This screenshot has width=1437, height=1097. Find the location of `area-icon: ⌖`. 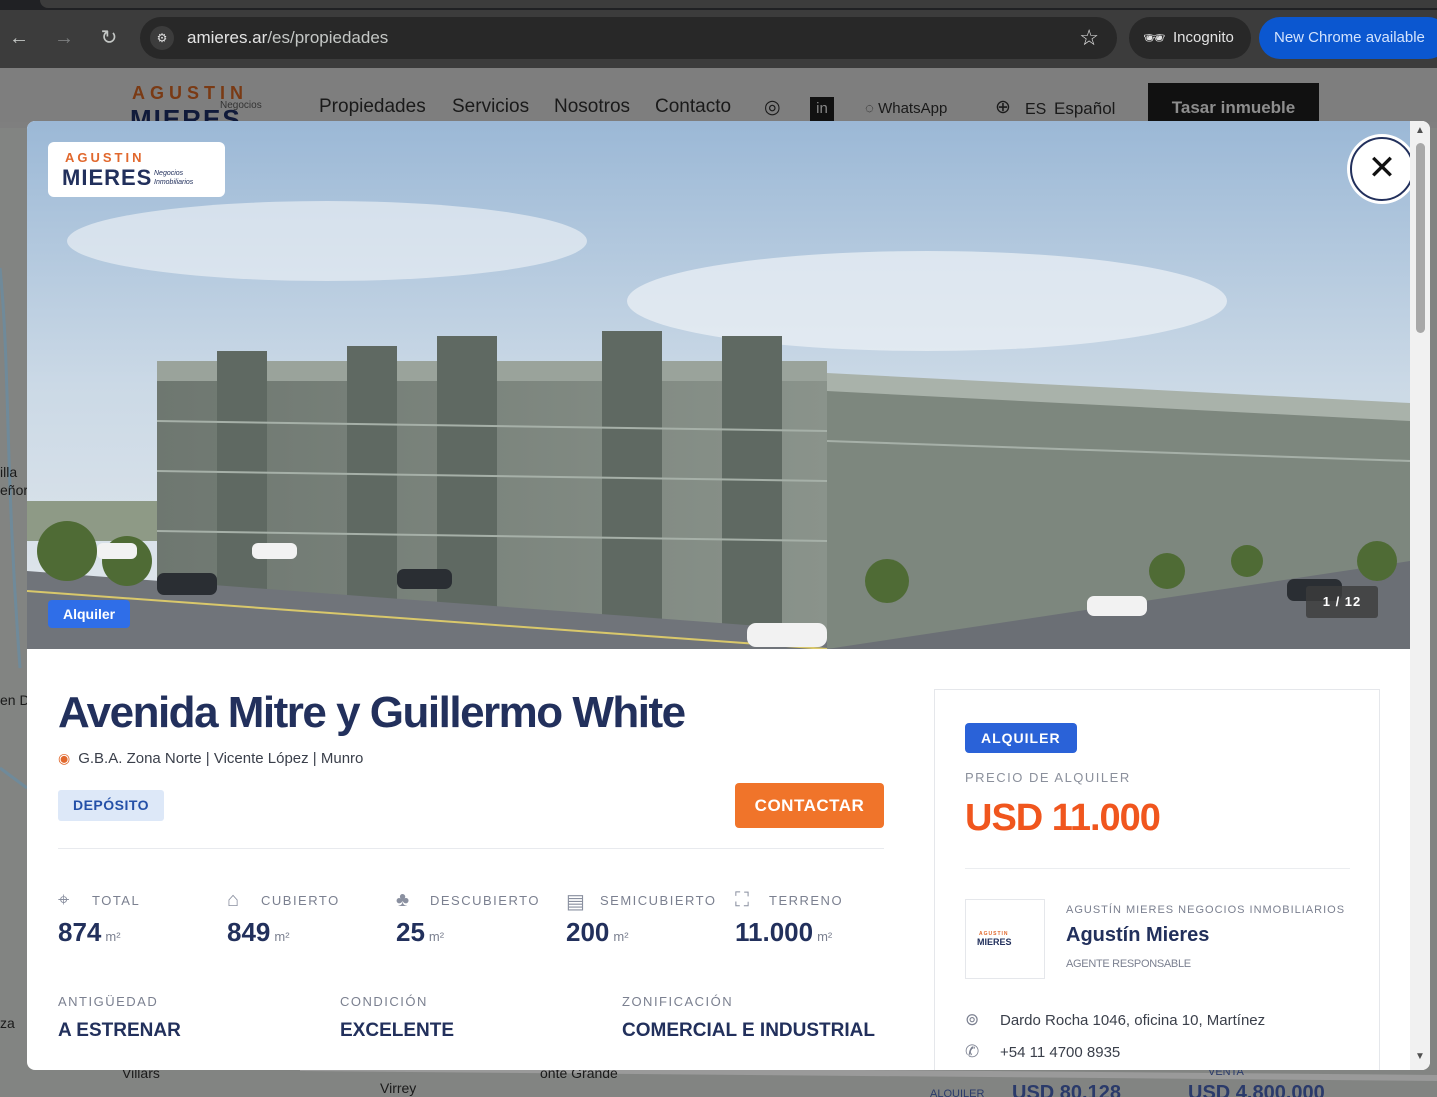

area-icon: ⌖ is located at coordinates (64, 900).